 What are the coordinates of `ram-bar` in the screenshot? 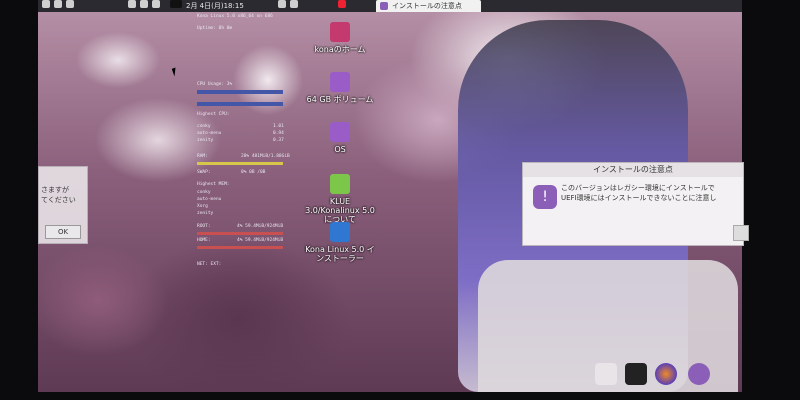 It's located at (240, 163).